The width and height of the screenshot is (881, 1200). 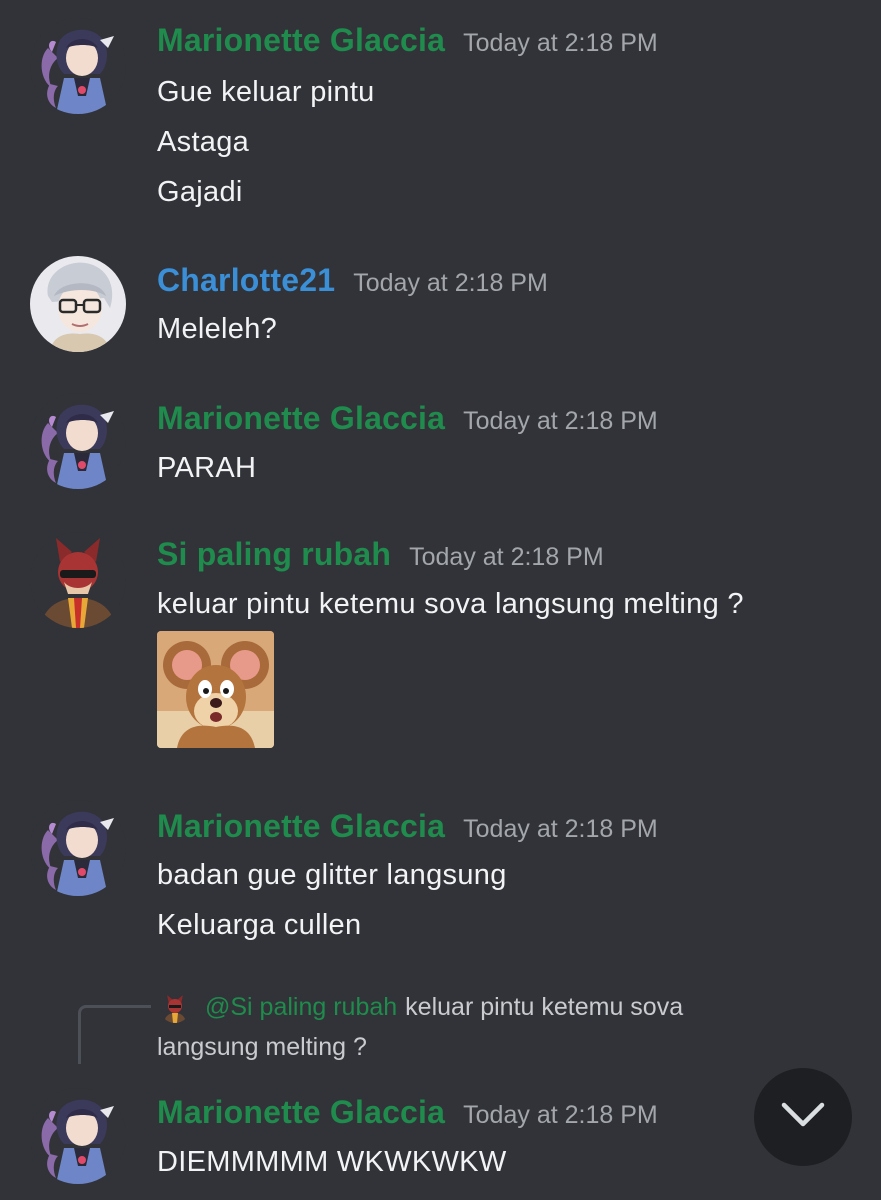 What do you see at coordinates (207, 468) in the screenshot?
I see `message-text: PARAH` at bounding box center [207, 468].